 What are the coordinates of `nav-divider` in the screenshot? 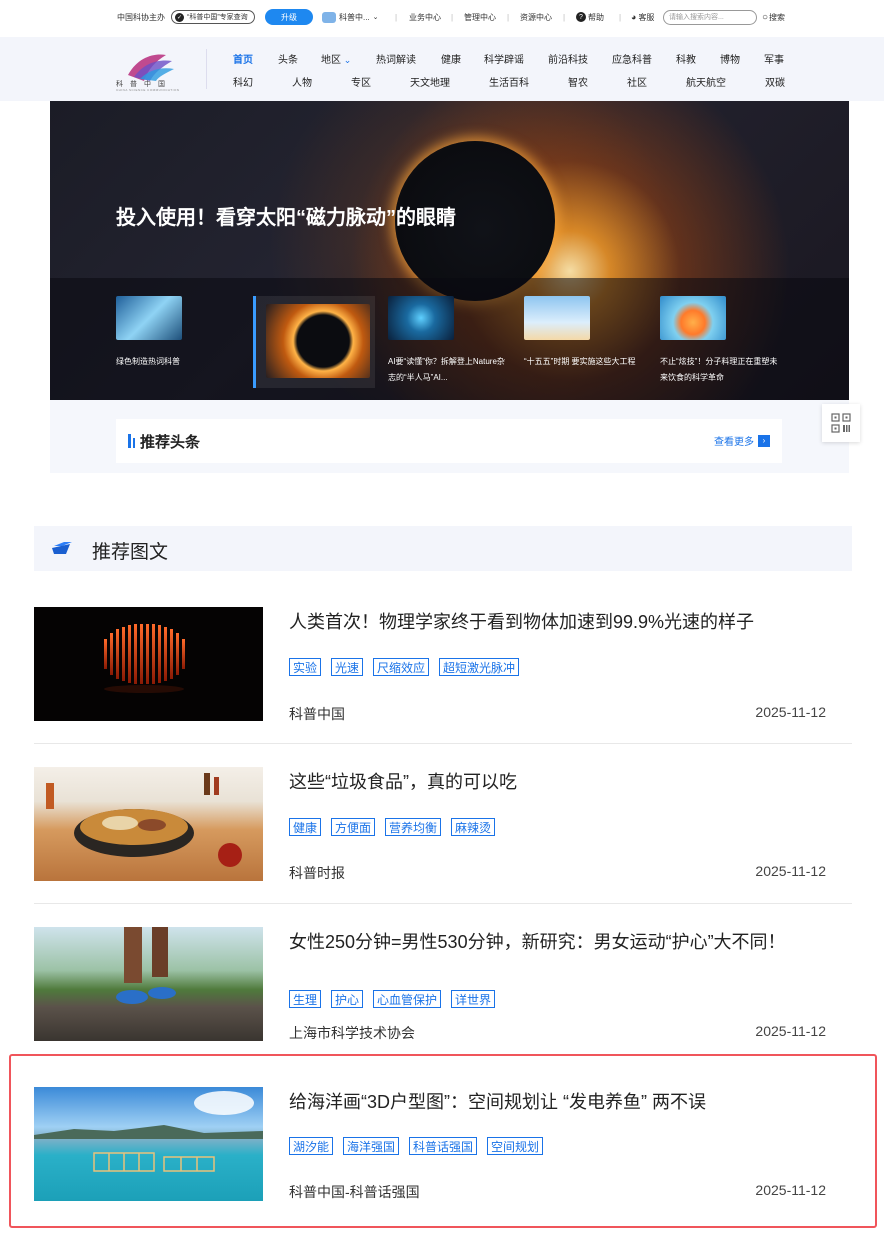 It's located at (206, 69).